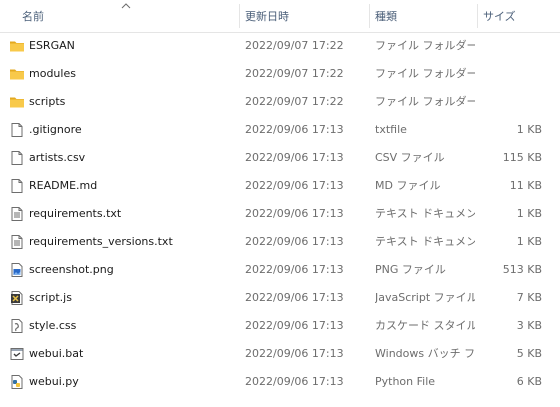  Describe the element at coordinates (529, 353) in the screenshot. I see `file-size: 5 KB` at that location.